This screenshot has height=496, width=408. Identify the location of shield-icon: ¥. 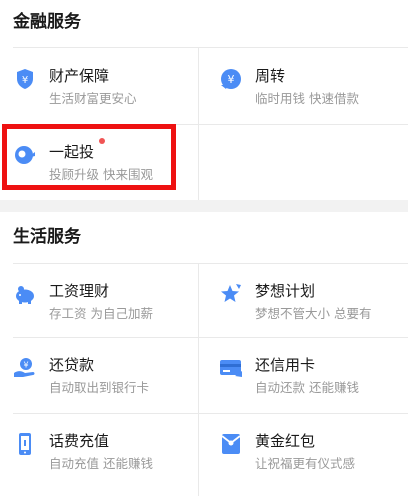
(25, 79).